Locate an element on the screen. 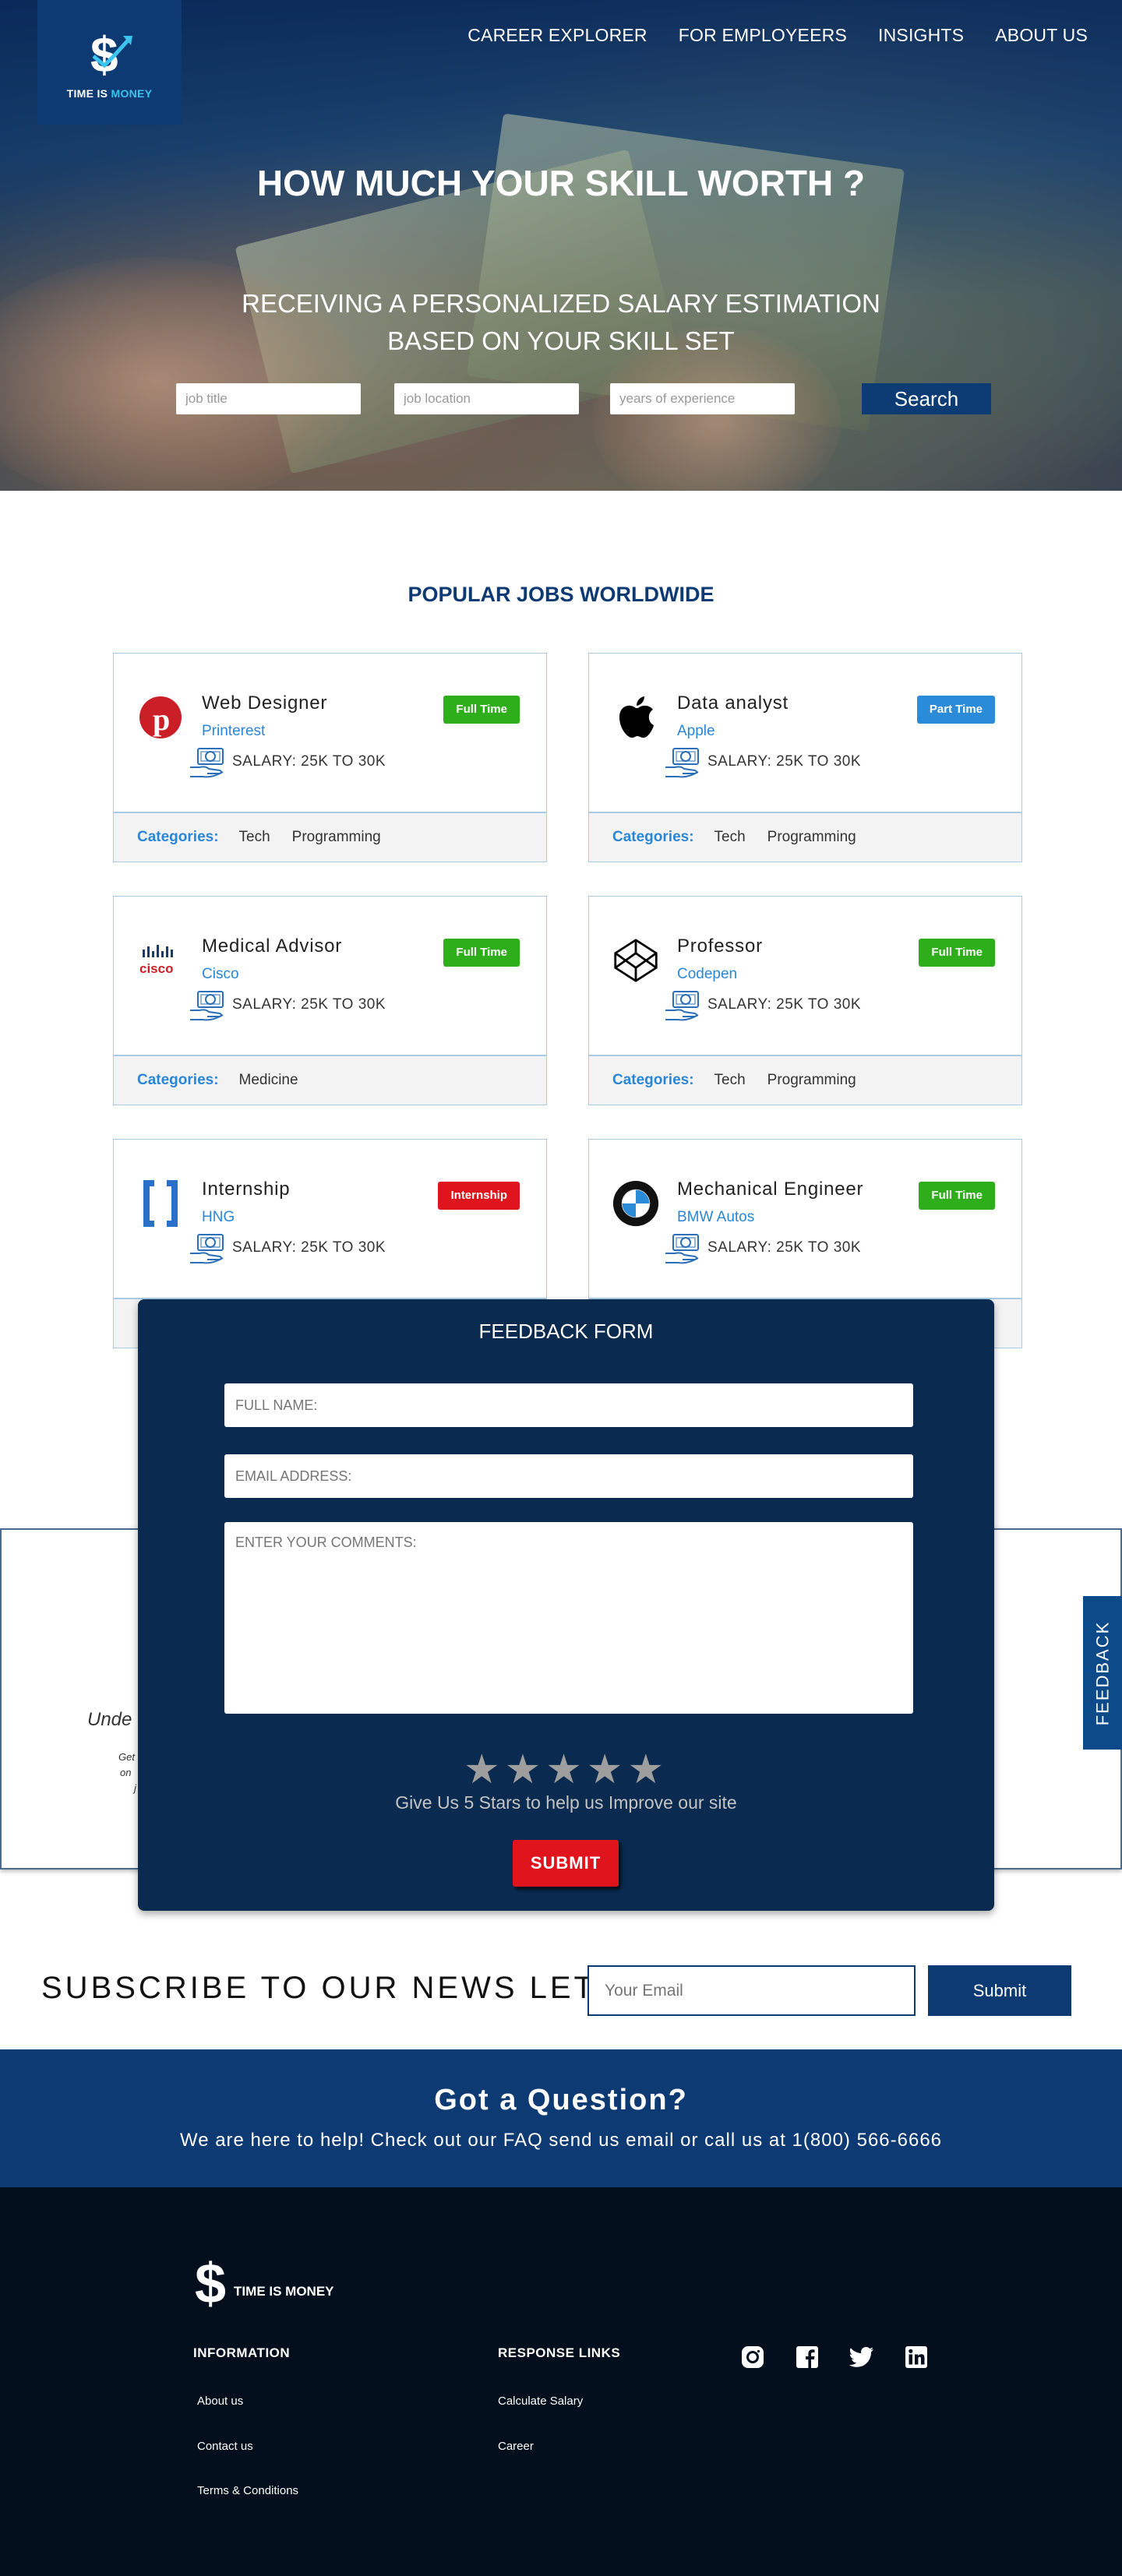 The image size is (1122, 2576). nav-career-explorer: CAREER EXPLORER is located at coordinates (557, 35).